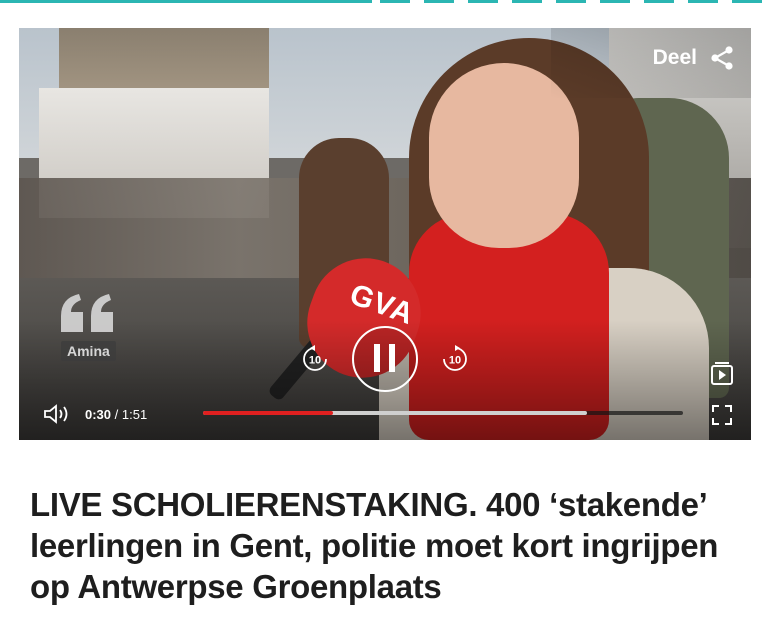  What do you see at coordinates (268, 413) in the screenshot?
I see `played-fill` at bounding box center [268, 413].